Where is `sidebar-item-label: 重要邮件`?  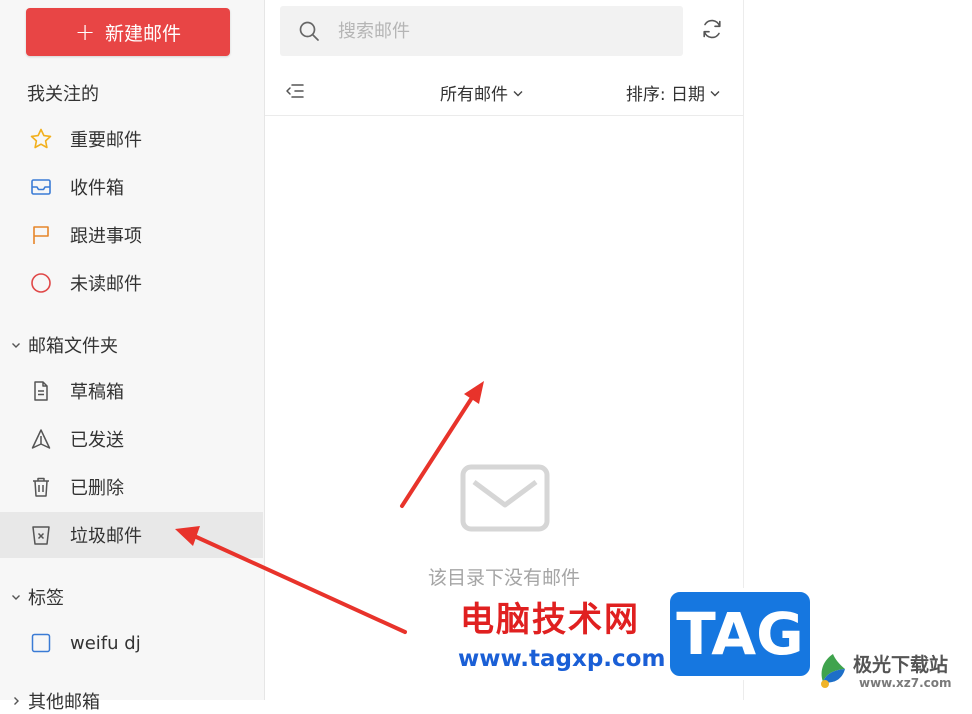
sidebar-item-label: 重要邮件 is located at coordinates (106, 140).